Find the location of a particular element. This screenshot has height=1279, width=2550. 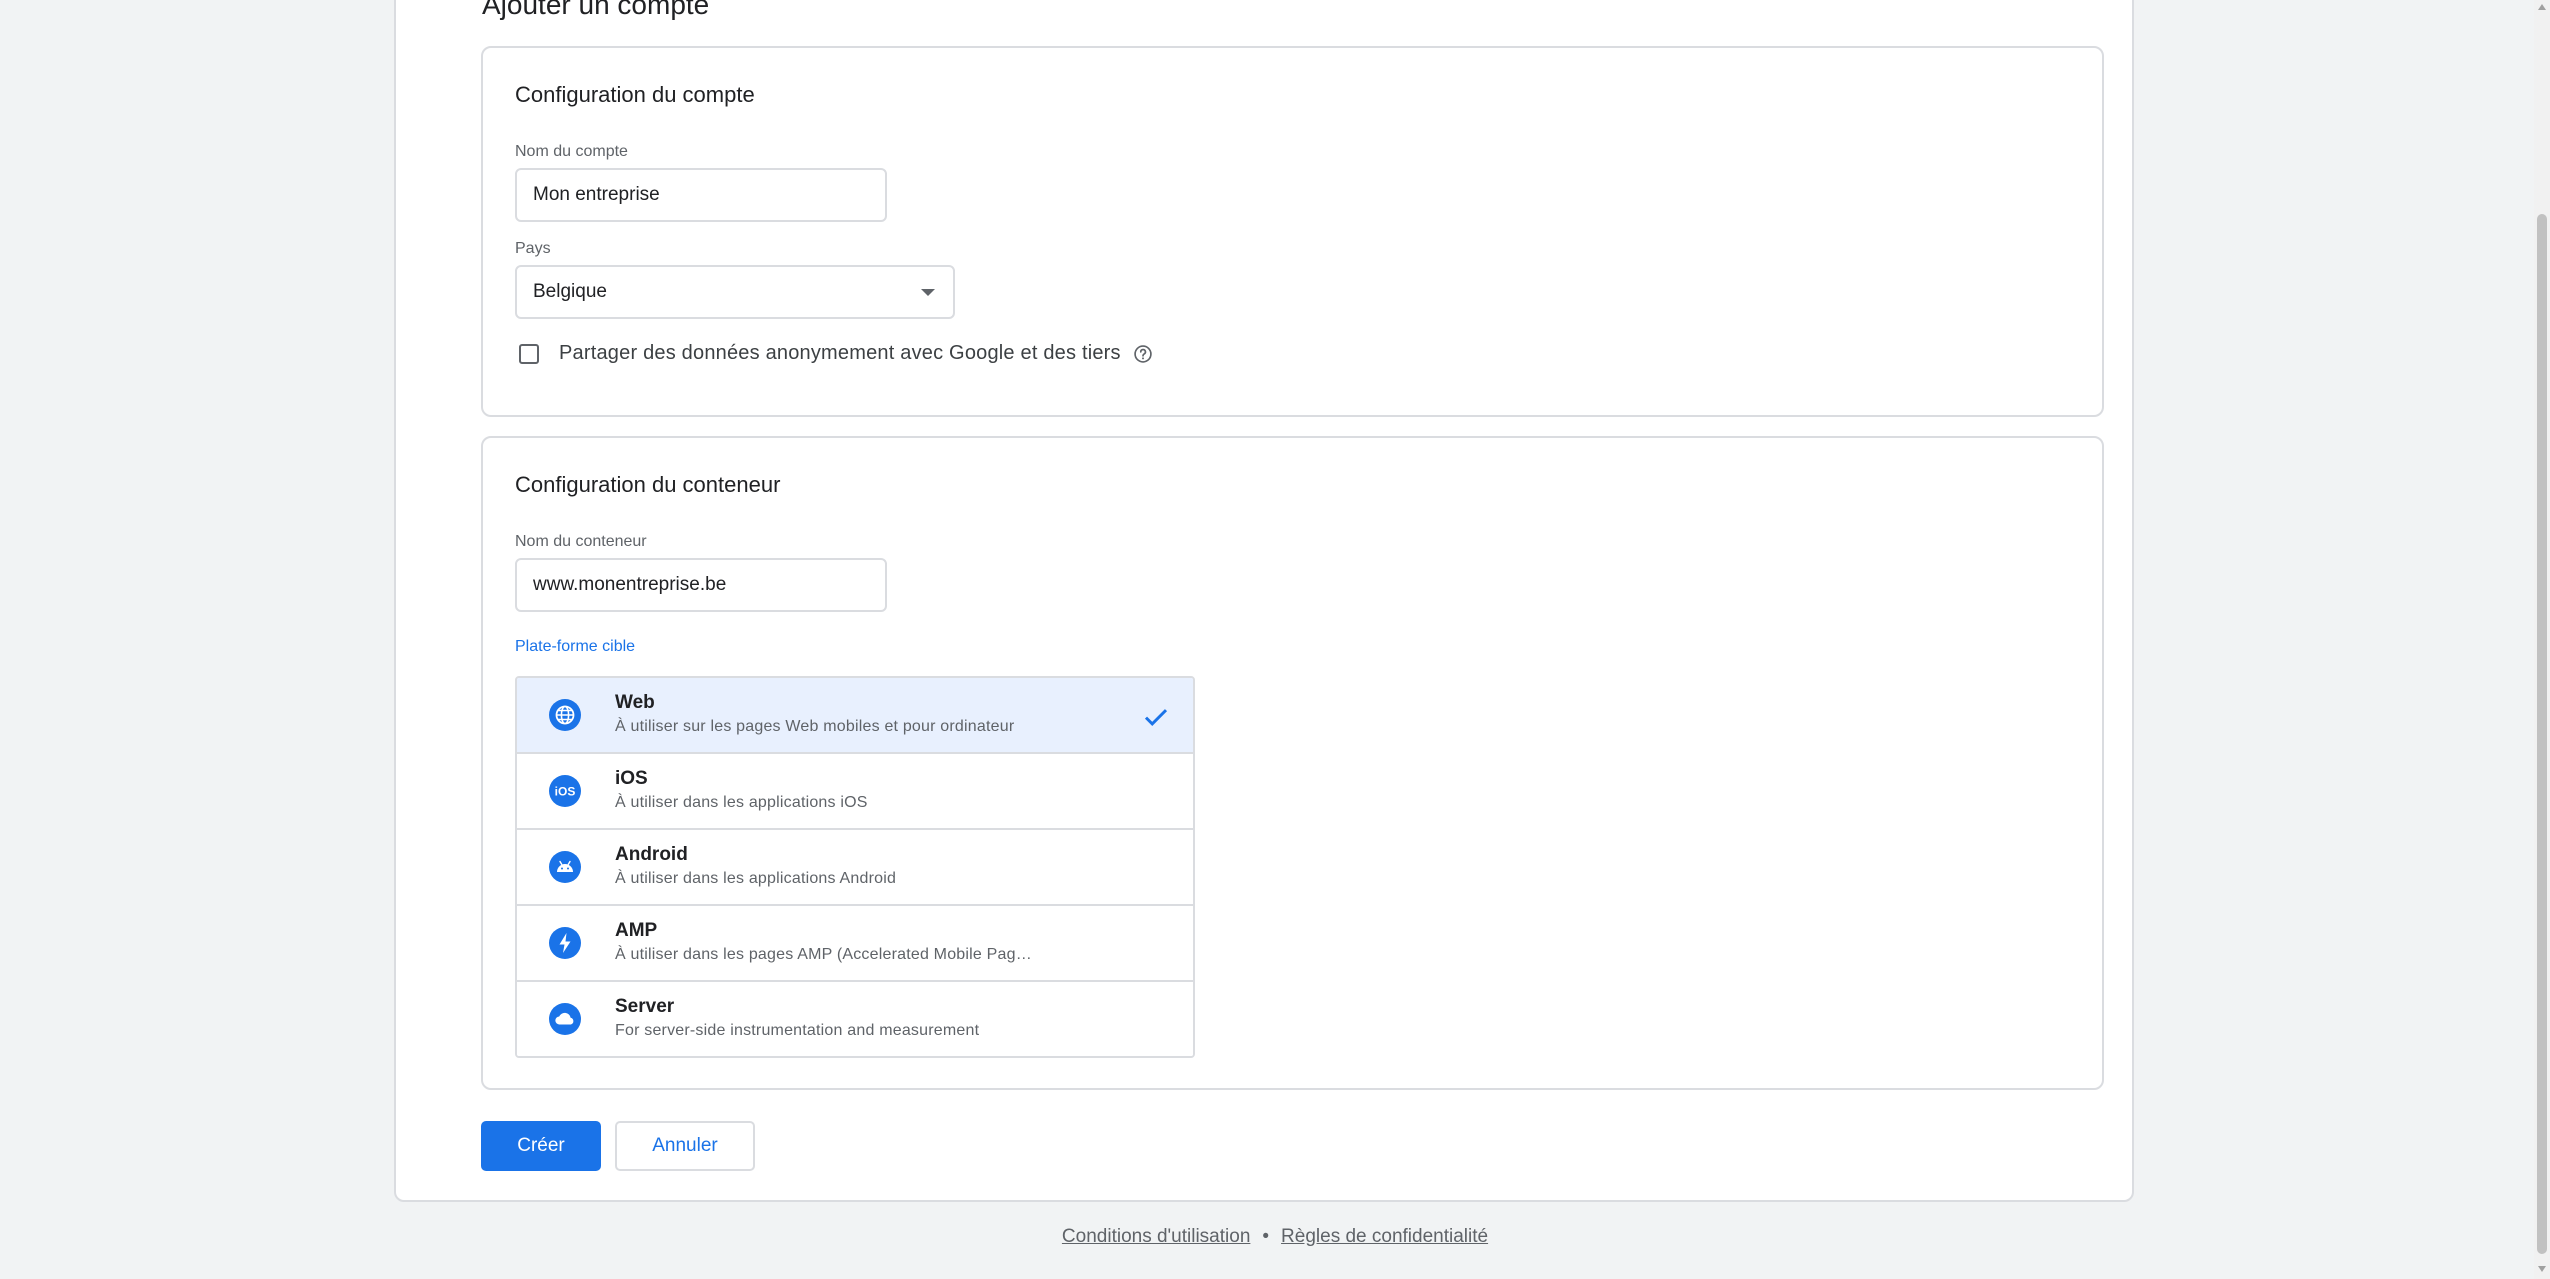

svg-text: iOS is located at coordinates (565, 792).